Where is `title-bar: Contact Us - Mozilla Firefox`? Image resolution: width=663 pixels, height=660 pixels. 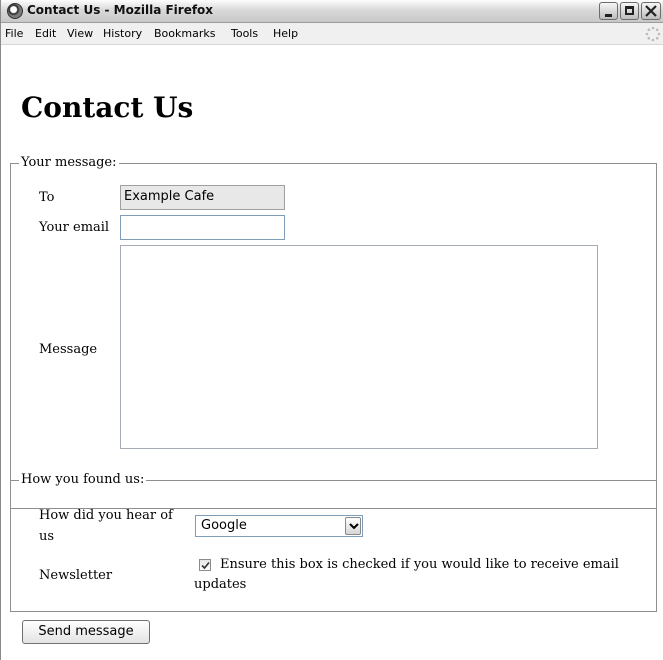 title-bar: Contact Us - Mozilla Firefox is located at coordinates (332, 11).